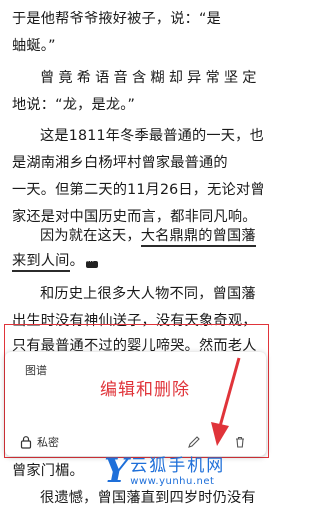 The image size is (320, 512). Describe the element at coordinates (76, 261) in the screenshot. I see `text-span: 。` at that location.